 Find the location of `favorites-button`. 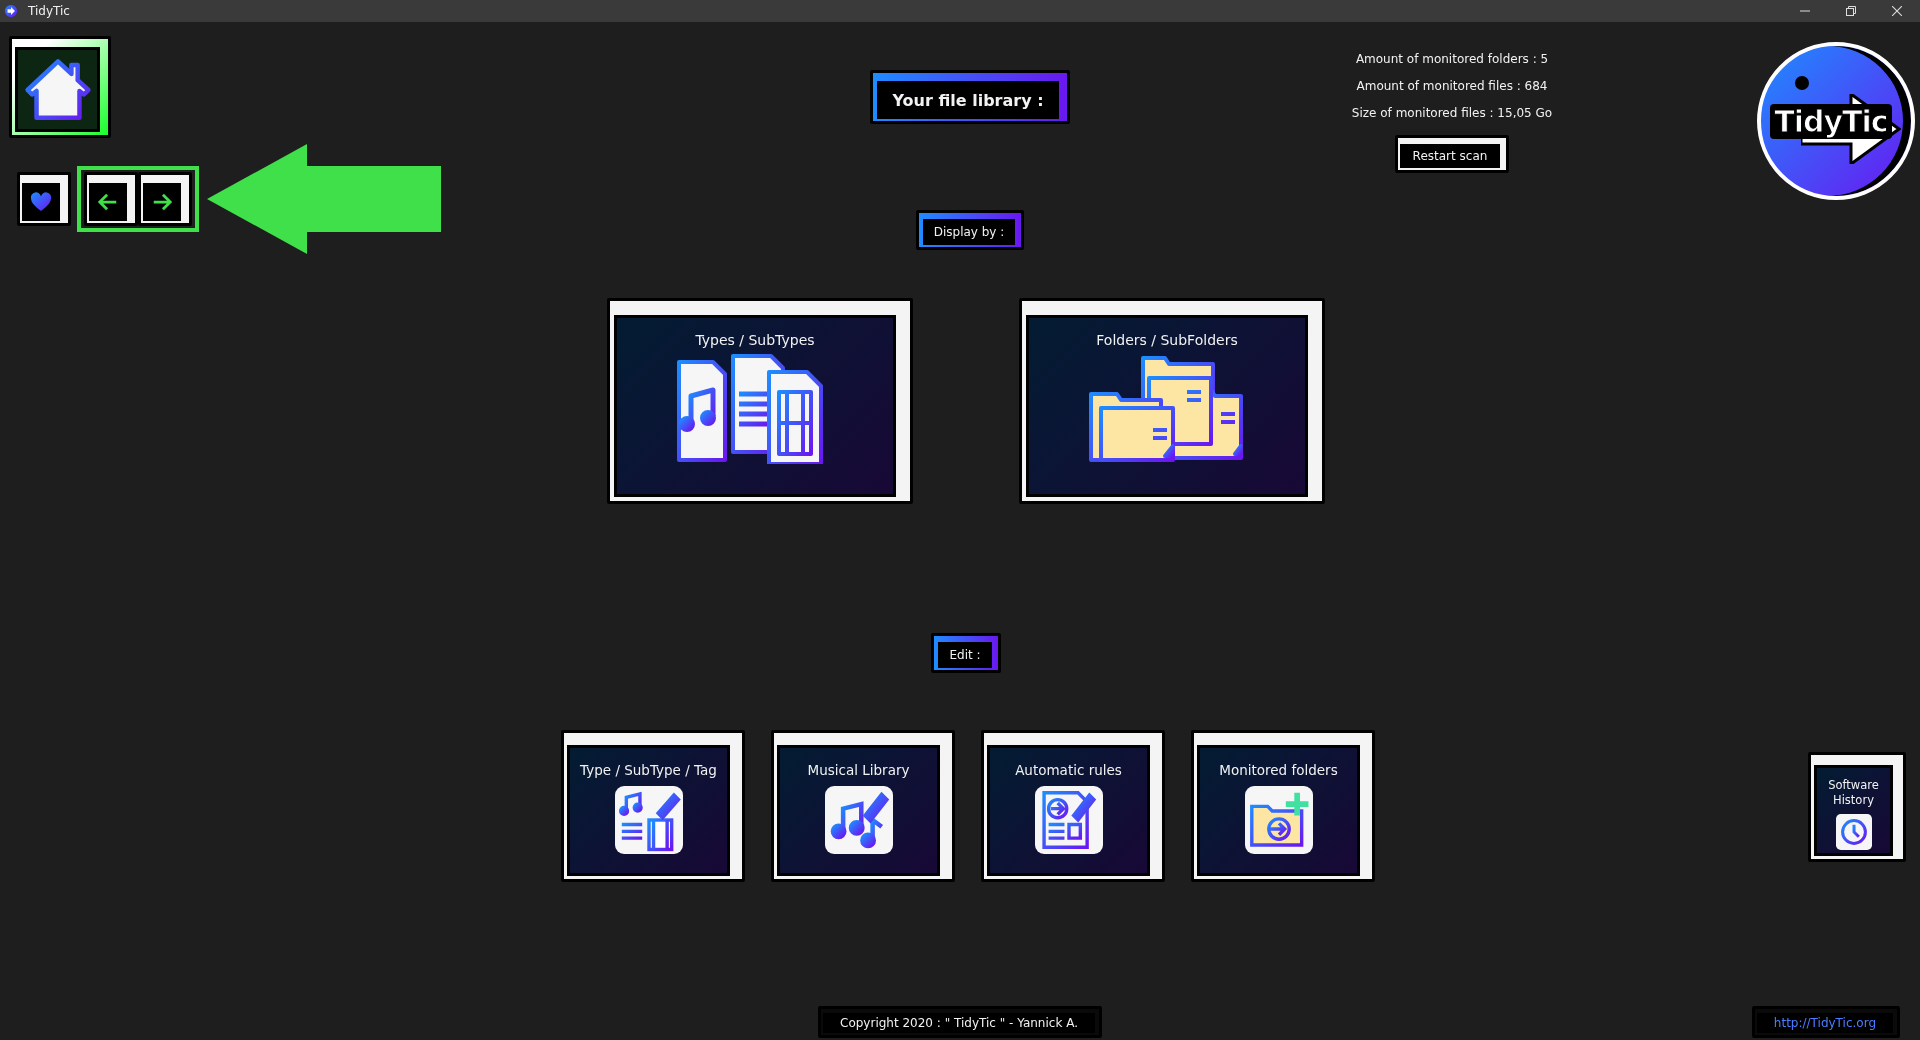

favorites-button is located at coordinates (44, 199).